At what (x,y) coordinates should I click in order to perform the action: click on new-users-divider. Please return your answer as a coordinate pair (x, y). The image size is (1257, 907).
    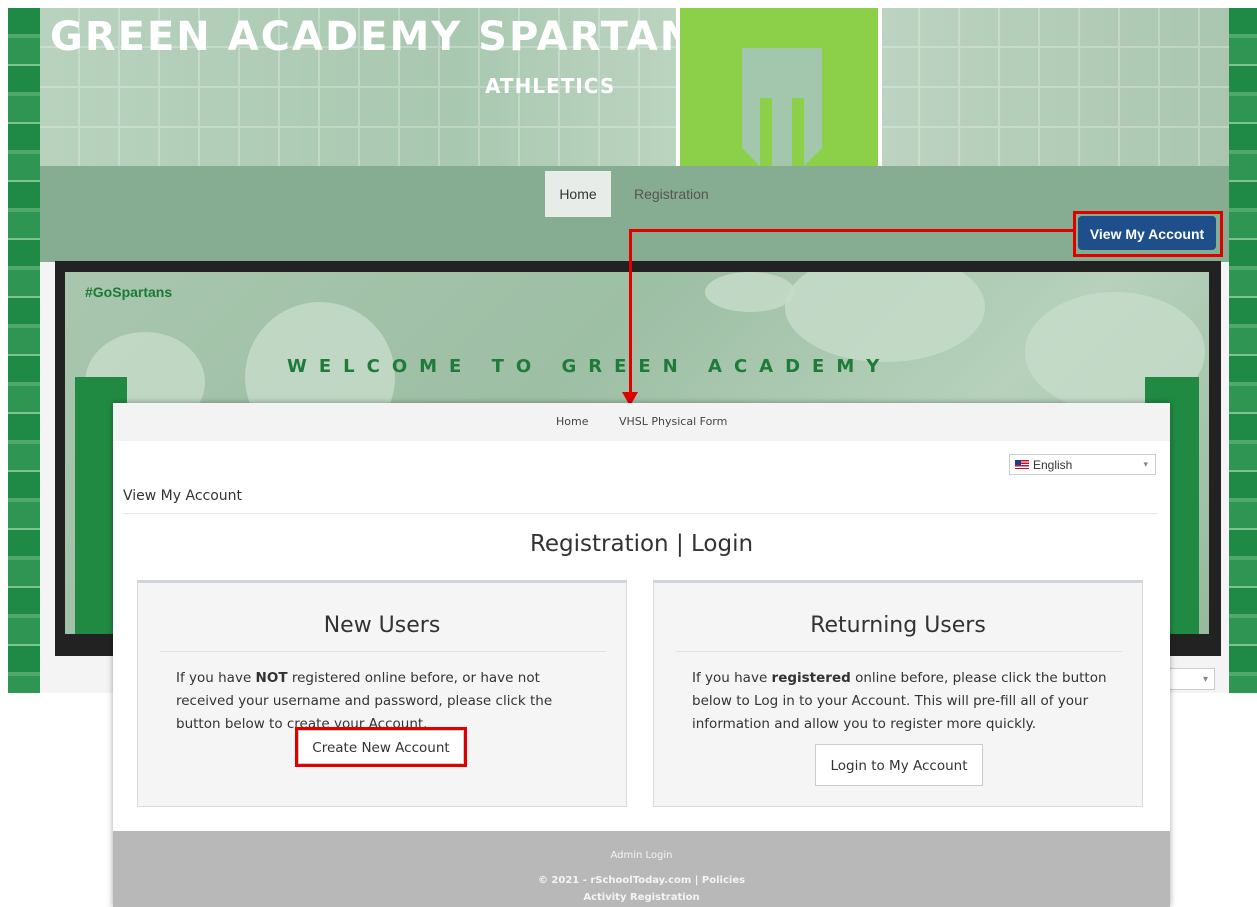
    Looking at the image, I should click on (383, 651).